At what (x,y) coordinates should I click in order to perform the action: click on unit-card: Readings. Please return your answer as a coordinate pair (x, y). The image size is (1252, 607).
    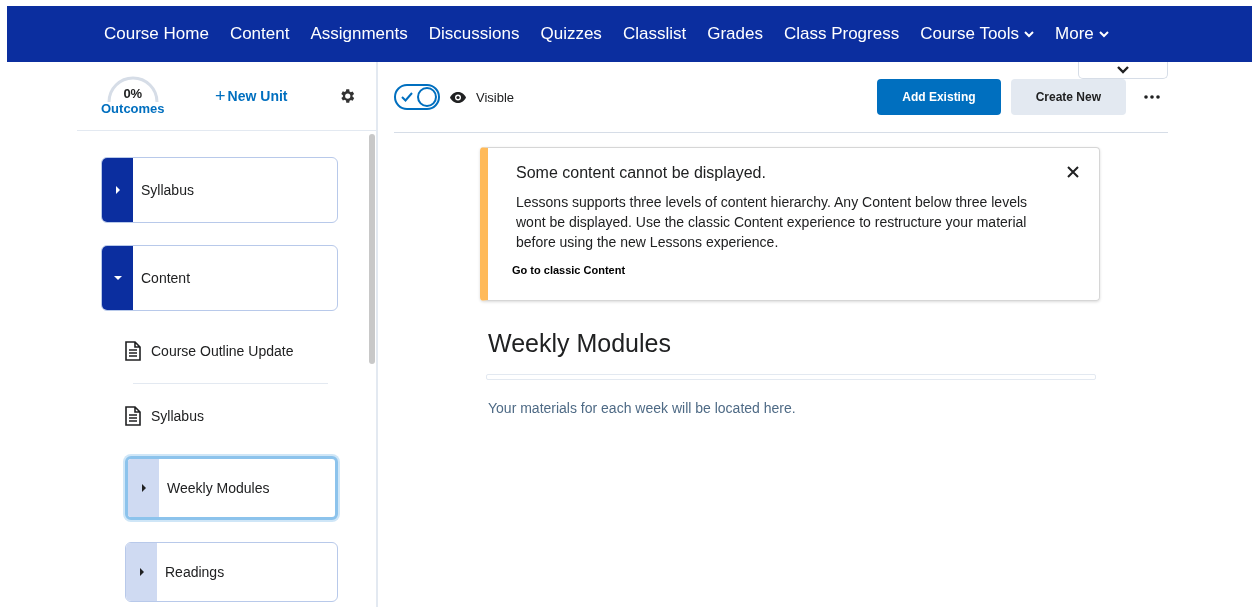
    Looking at the image, I should click on (231, 572).